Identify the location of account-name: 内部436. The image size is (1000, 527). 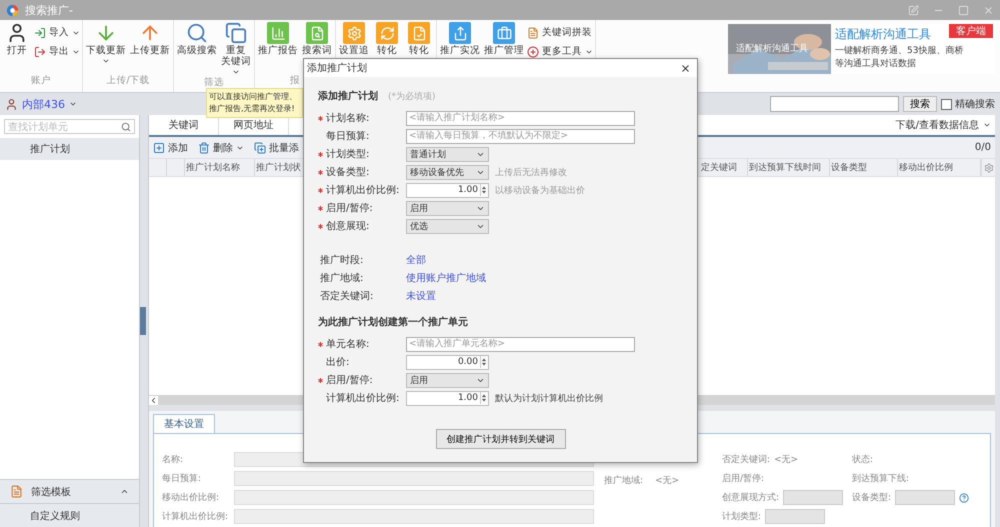
(43, 104).